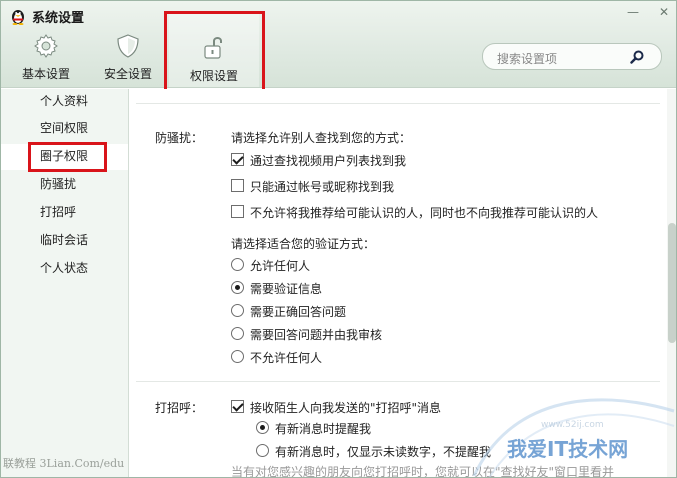 The height and width of the screenshot is (478, 677). What do you see at coordinates (18, 17) in the screenshot?
I see `penguin-icon` at bounding box center [18, 17].